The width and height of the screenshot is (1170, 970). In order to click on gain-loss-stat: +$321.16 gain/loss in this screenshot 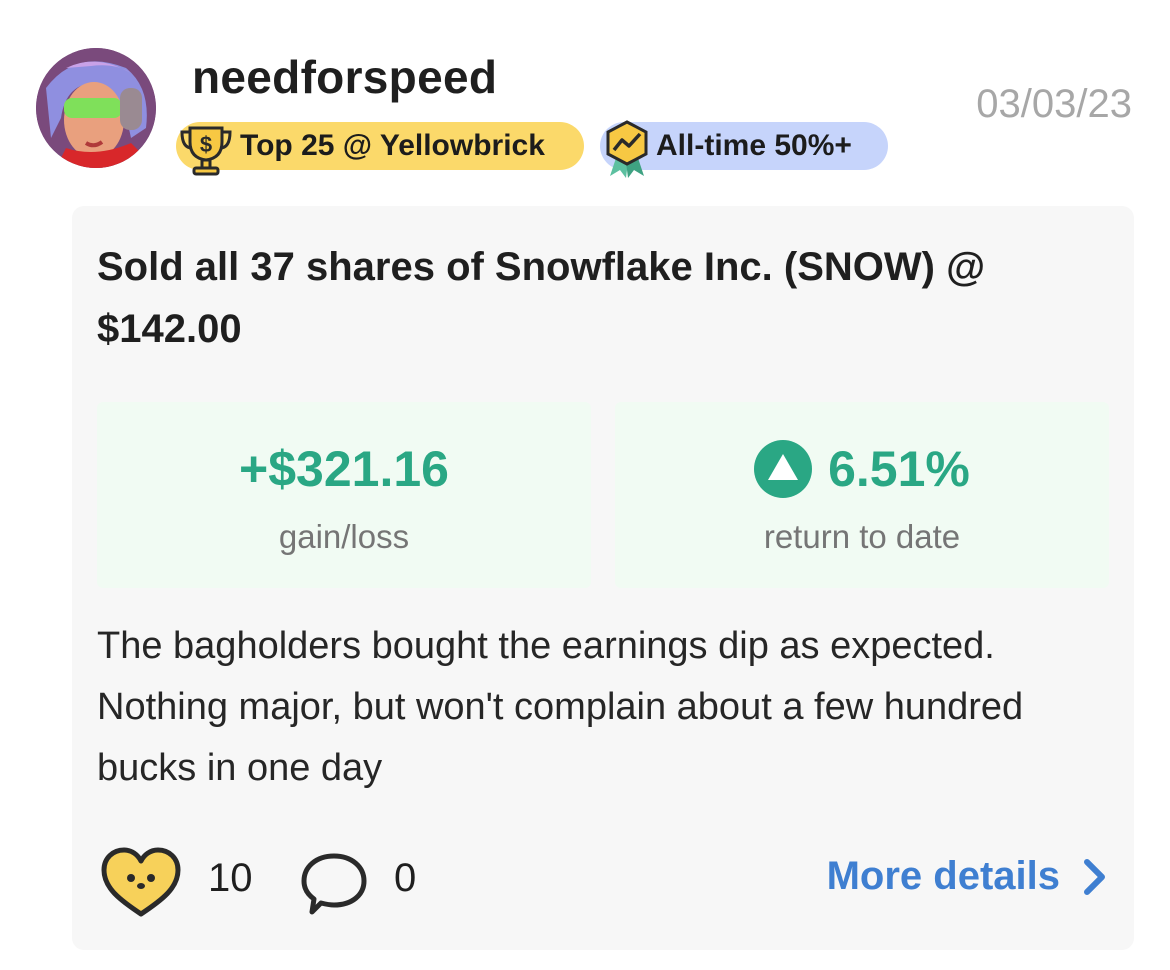, I will do `click(344, 495)`.